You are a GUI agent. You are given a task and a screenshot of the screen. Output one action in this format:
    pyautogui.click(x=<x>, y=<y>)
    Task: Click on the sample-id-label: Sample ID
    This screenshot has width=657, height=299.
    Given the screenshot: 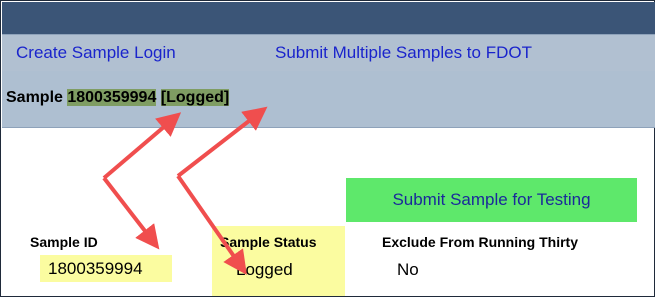 What is the action you would take?
    pyautogui.click(x=64, y=242)
    